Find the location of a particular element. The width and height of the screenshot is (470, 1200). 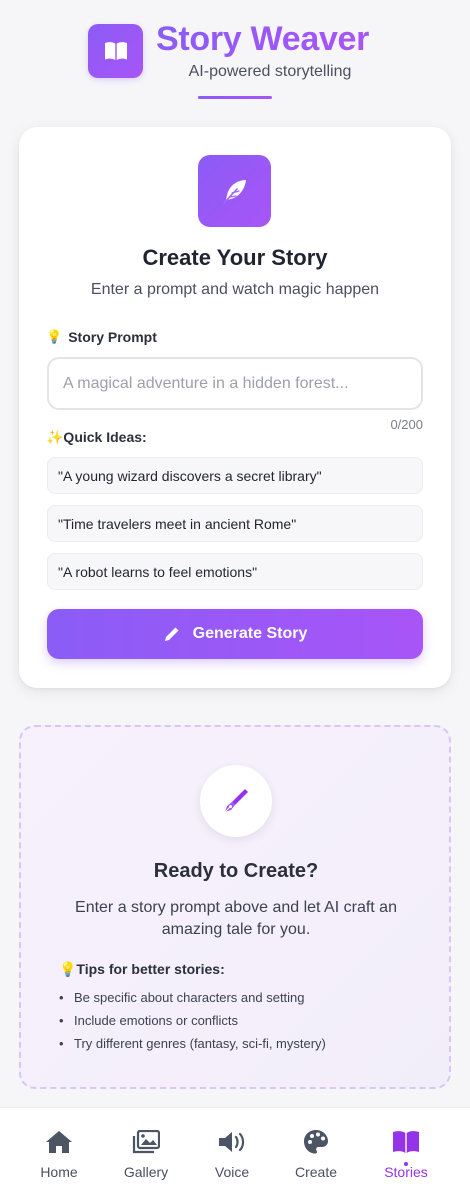

nav-label-voice: Voice is located at coordinates (232, 1172).